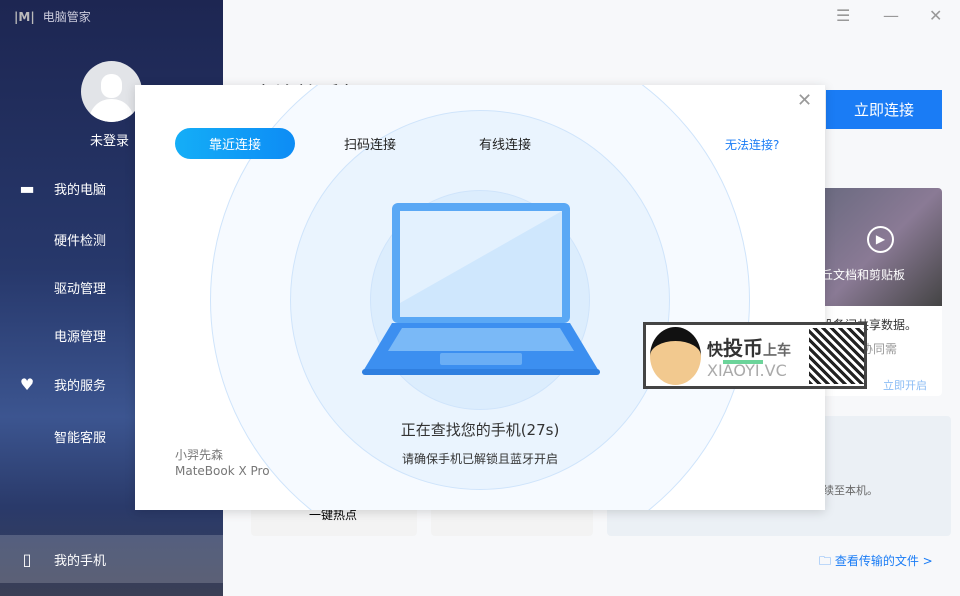 The image size is (960, 596). Describe the element at coordinates (235, 143) in the screenshot. I see `tab-nearby-connect: 靠近连接` at that location.